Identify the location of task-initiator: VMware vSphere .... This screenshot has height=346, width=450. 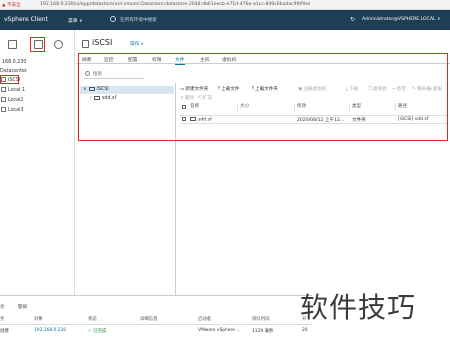
(219, 330).